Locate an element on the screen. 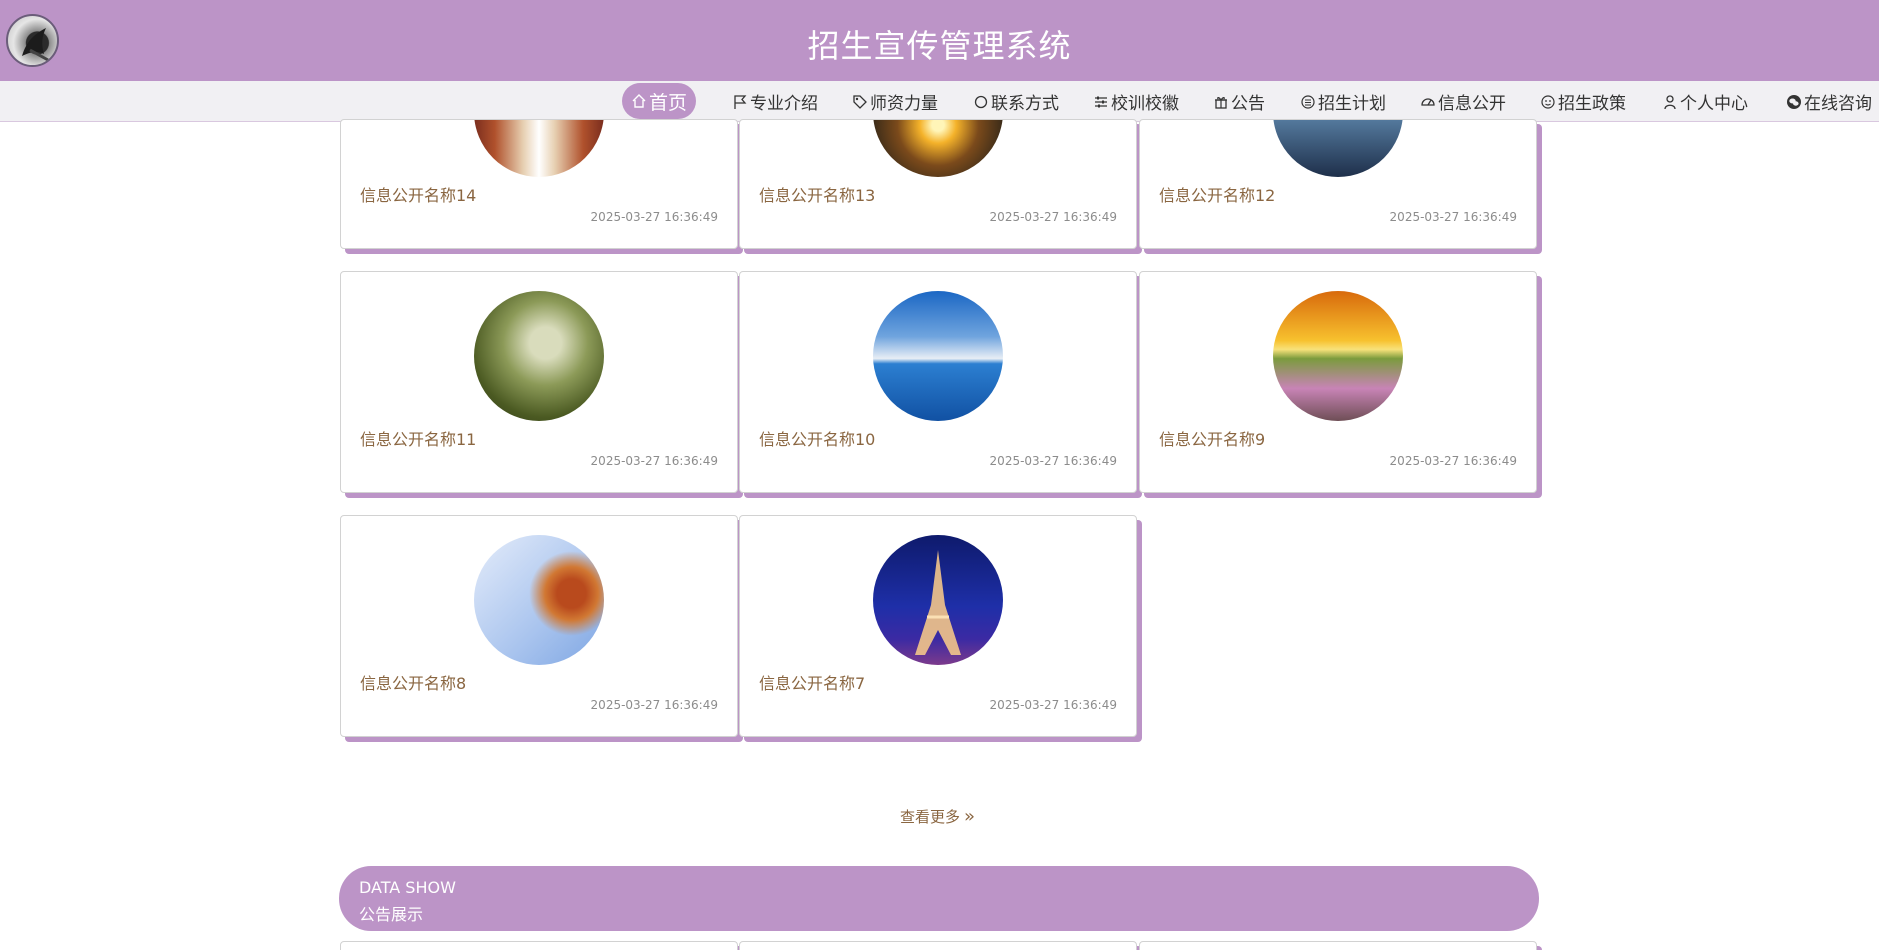  info-card-title: 信息公开名称10 is located at coordinates (817, 438).